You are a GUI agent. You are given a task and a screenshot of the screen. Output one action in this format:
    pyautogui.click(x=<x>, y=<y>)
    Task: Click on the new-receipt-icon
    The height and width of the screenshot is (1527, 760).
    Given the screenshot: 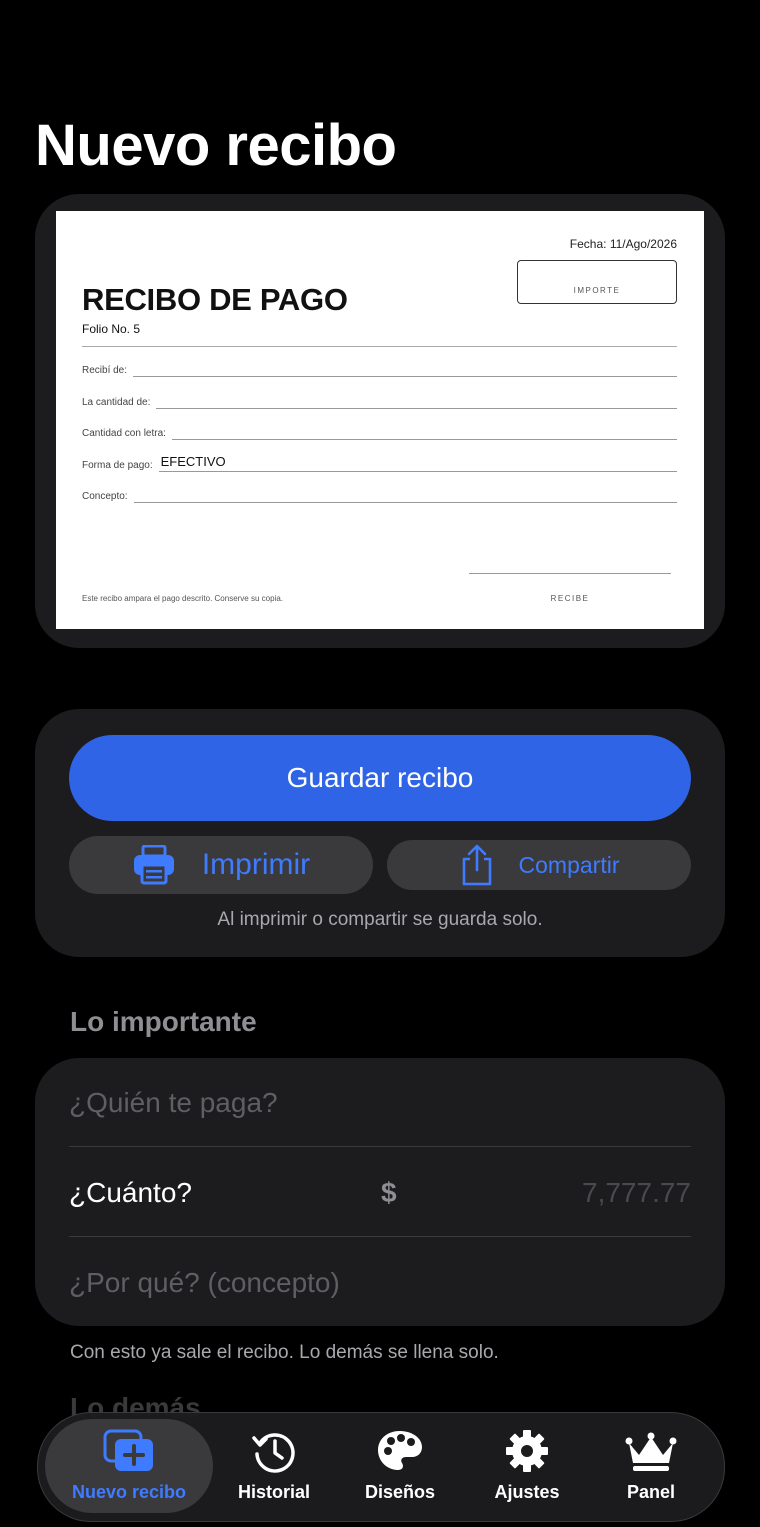 What is the action you would take?
    pyautogui.click(x=129, y=1453)
    